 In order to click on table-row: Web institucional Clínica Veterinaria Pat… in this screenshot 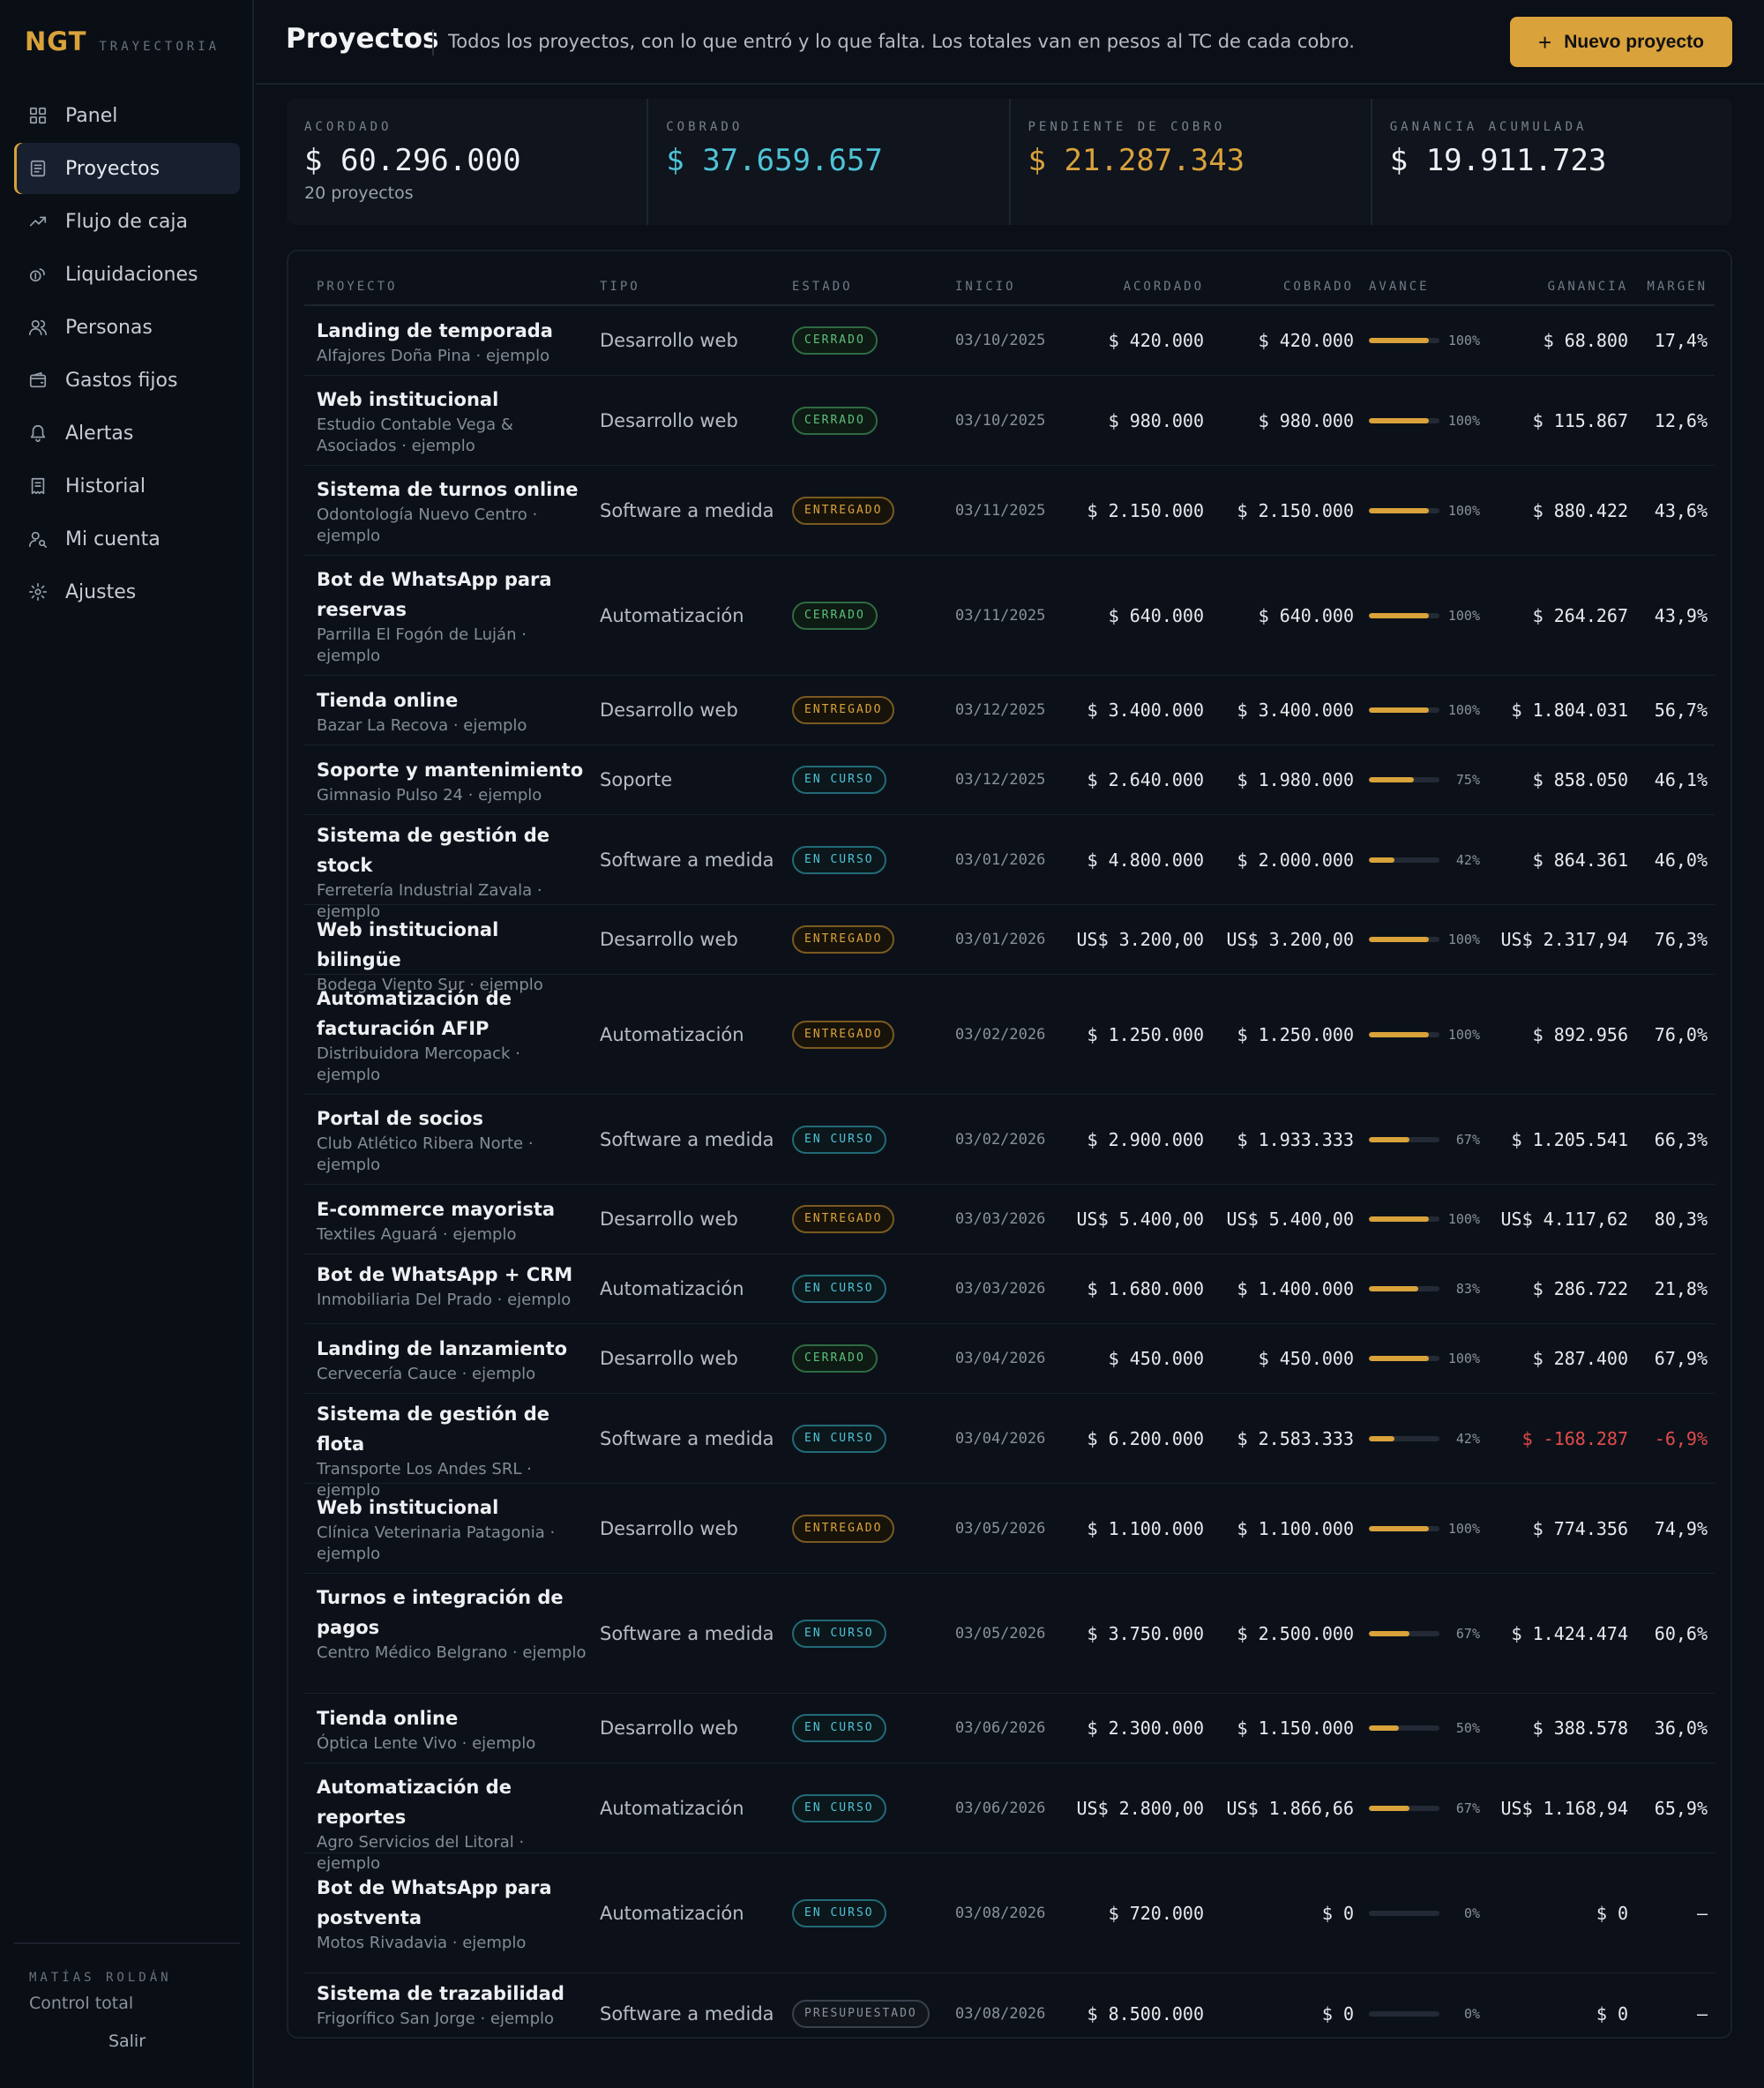, I will do `click(1010, 1529)`.